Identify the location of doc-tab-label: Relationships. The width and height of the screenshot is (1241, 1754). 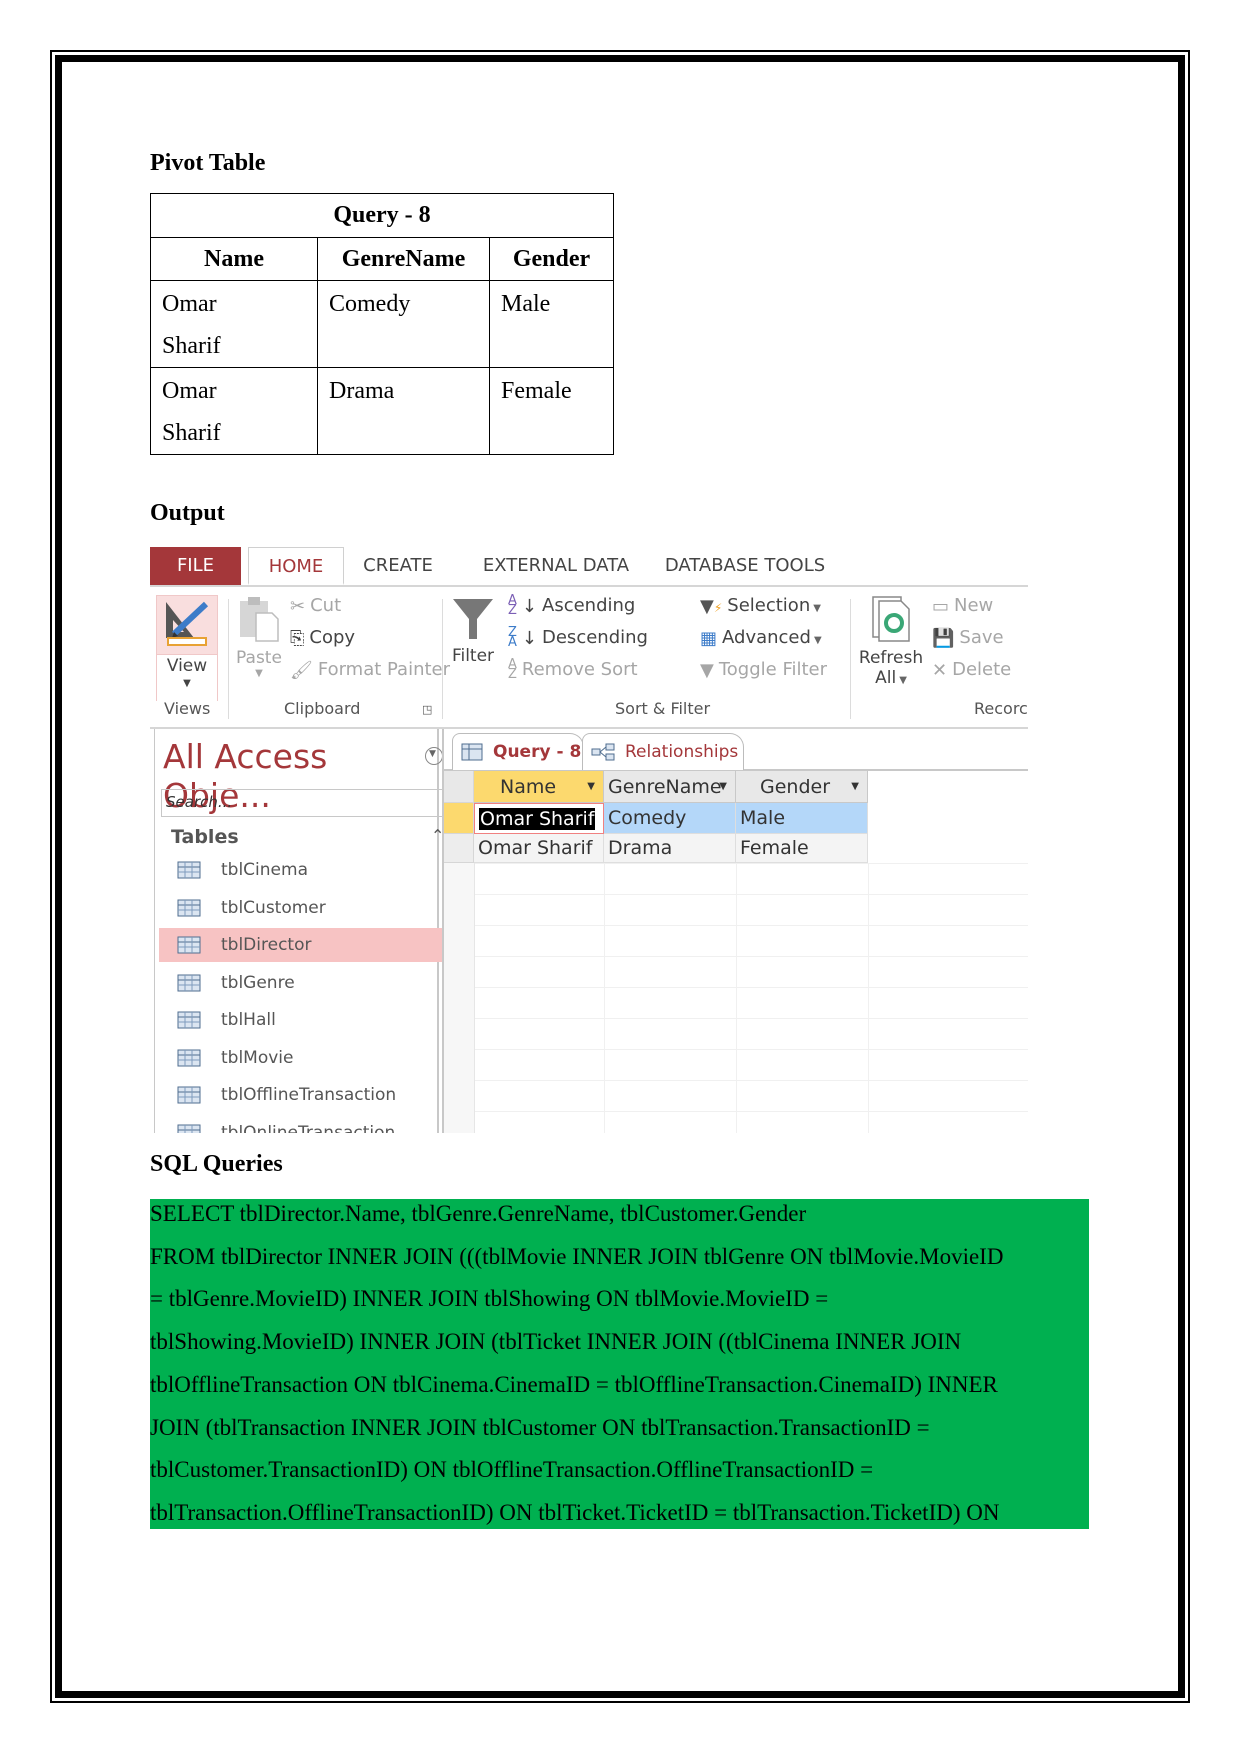
(682, 752).